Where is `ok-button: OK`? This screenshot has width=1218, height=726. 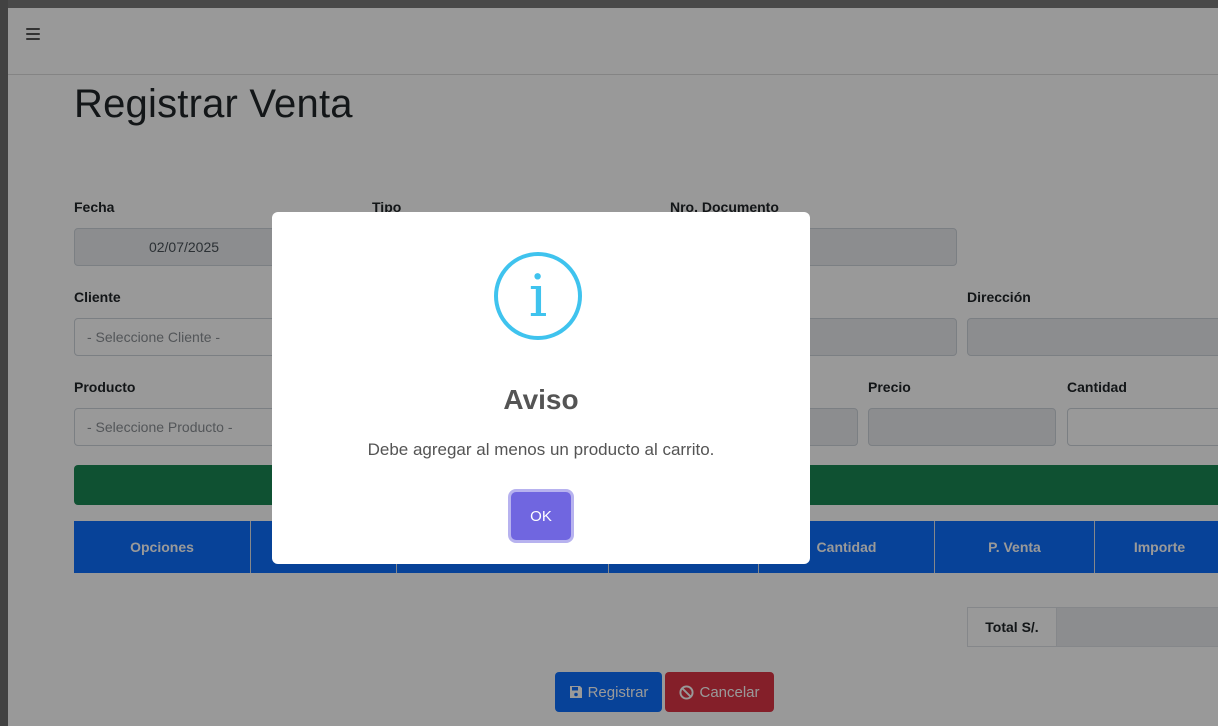
ok-button: OK is located at coordinates (541, 516).